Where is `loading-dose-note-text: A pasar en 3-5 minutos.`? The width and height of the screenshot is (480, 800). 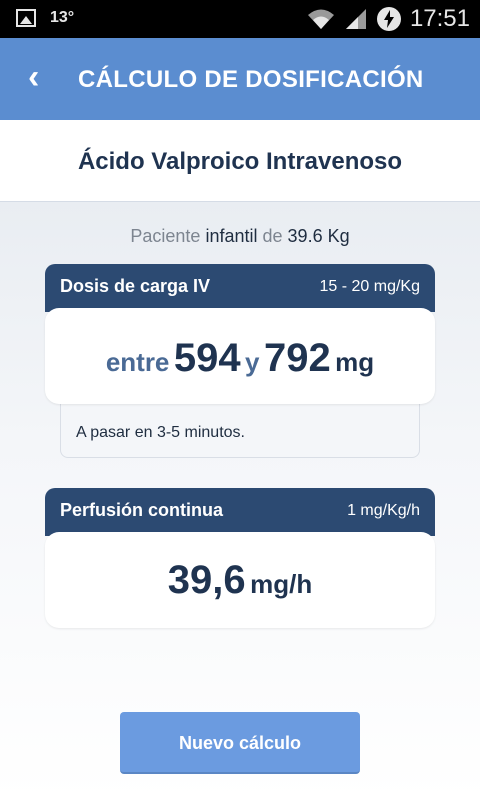 loading-dose-note-text: A pasar en 3-5 minutos. is located at coordinates (160, 432).